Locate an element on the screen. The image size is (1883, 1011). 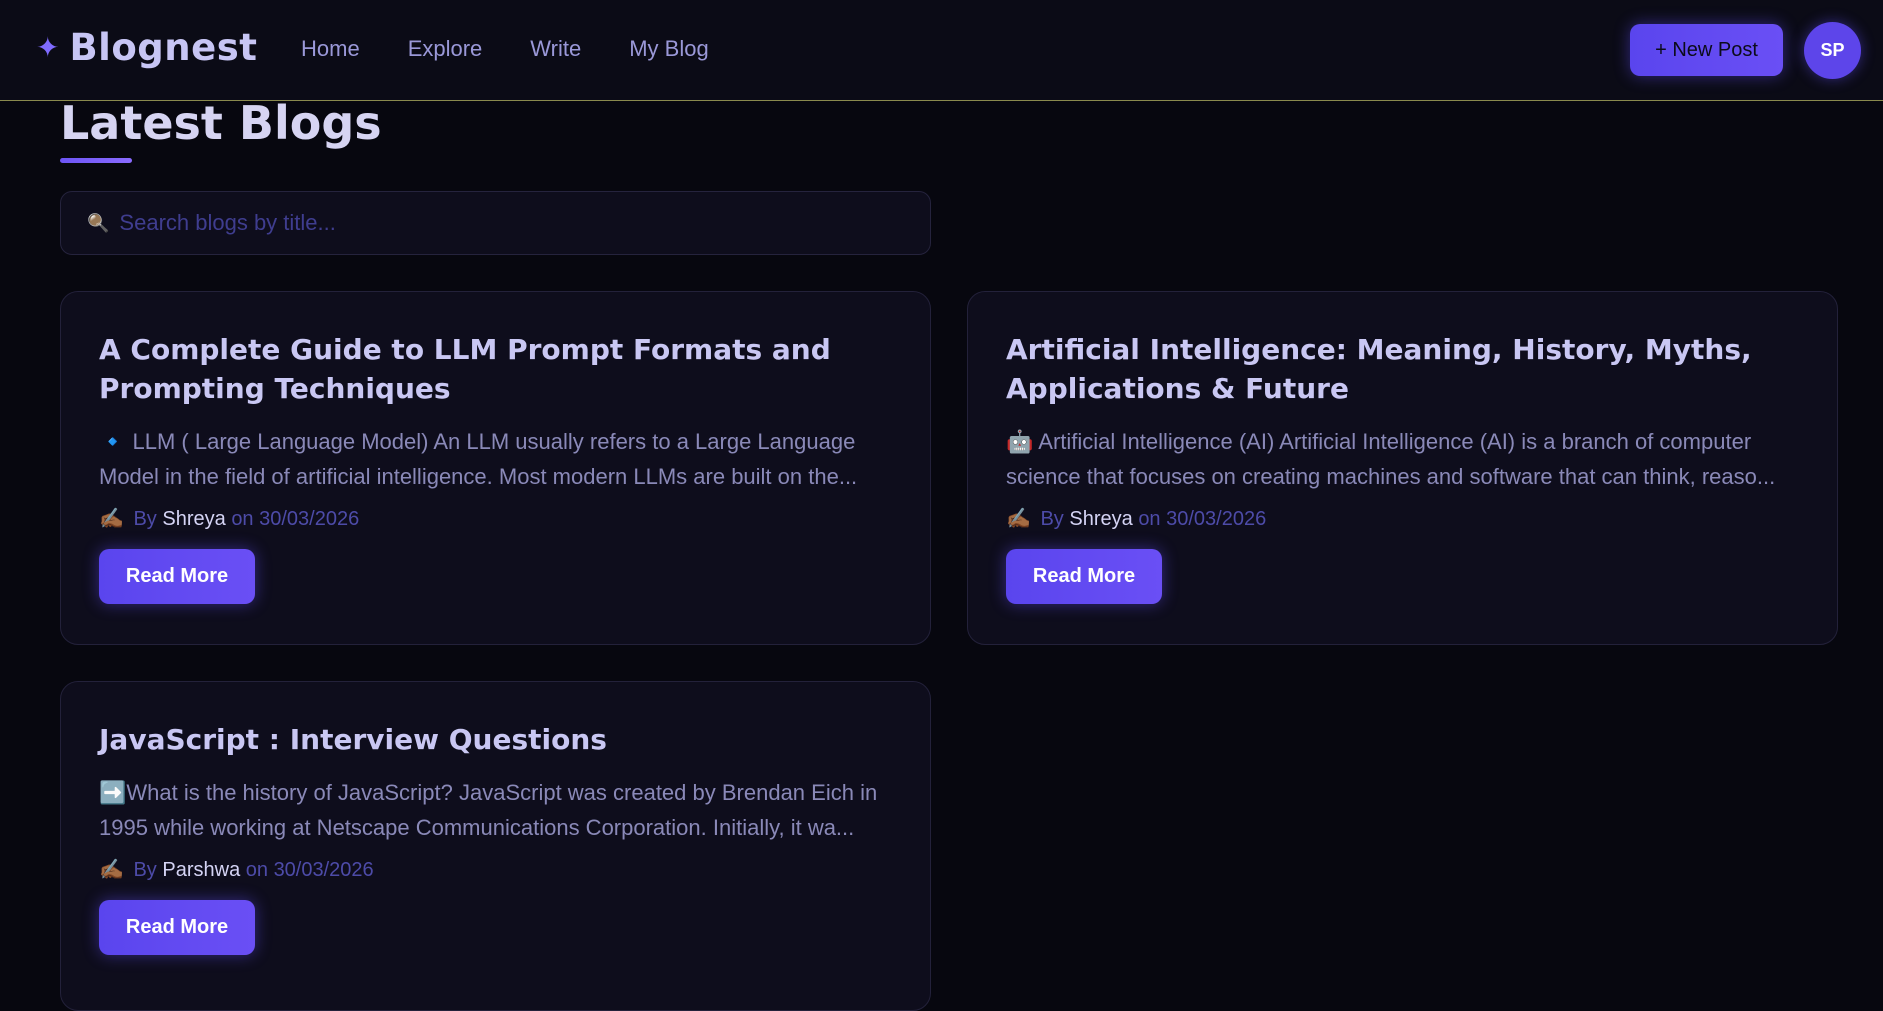
blog-card-title: JavaScript : Interview Questions is located at coordinates (495, 739).